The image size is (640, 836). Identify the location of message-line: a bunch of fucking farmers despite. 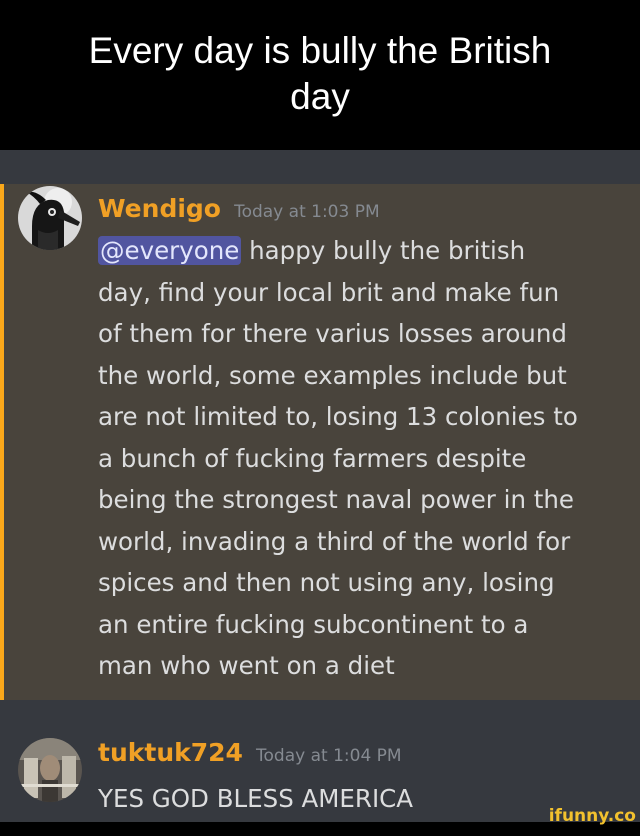
(312, 458).